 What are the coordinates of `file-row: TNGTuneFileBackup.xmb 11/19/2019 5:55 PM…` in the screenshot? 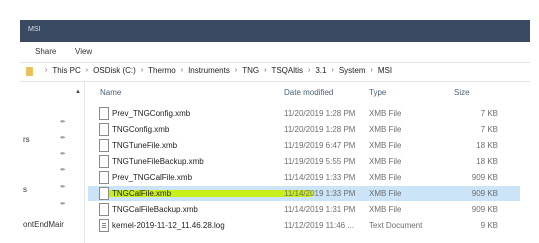 It's located at (304, 161).